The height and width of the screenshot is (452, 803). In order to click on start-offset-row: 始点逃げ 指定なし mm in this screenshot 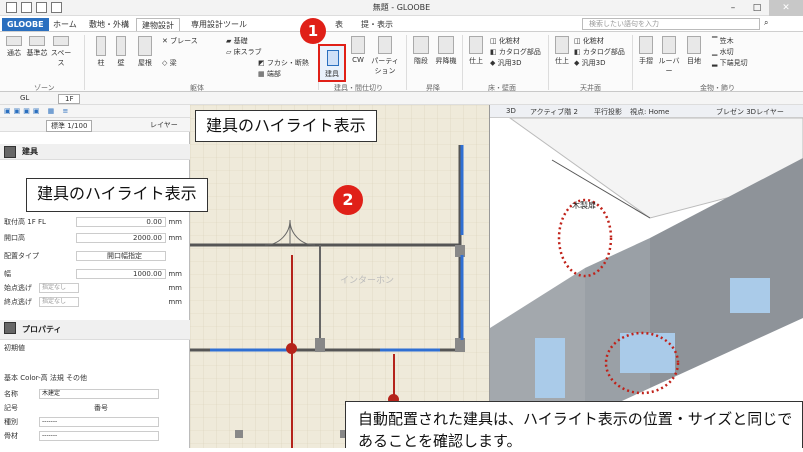, I will do `click(93, 288)`.